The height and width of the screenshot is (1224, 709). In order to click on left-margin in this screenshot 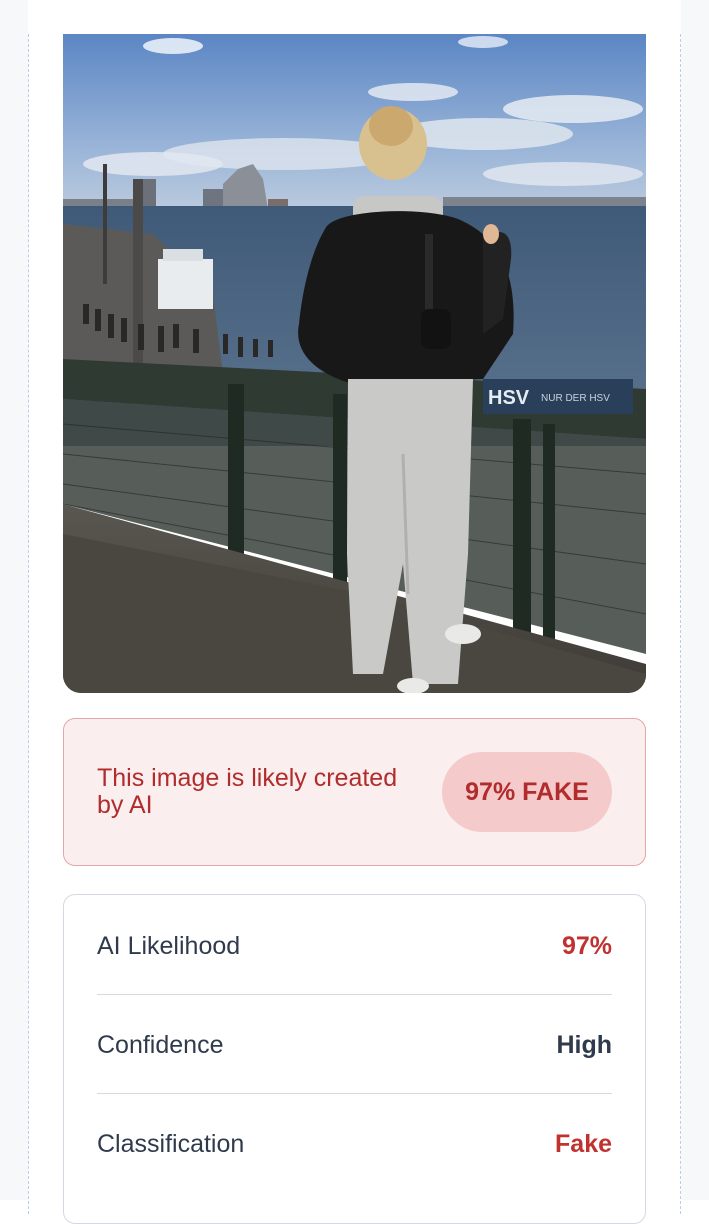, I will do `click(14, 600)`.